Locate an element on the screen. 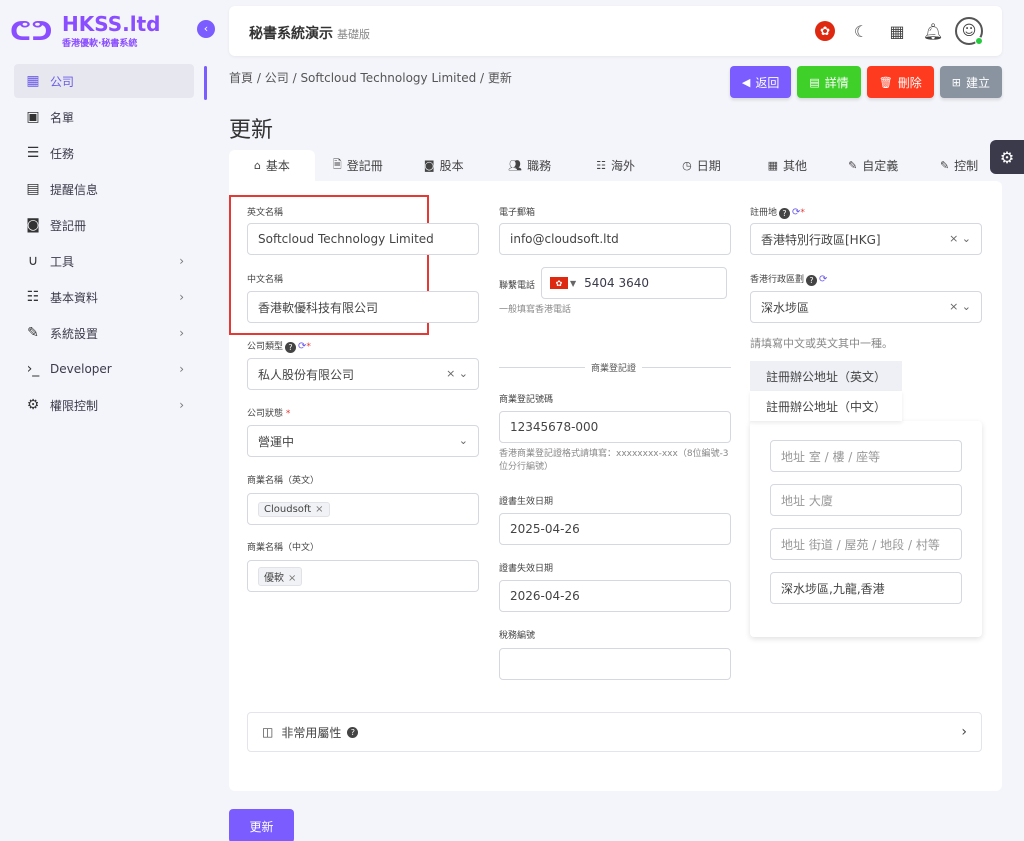  customizer-button: ⚙ is located at coordinates (1007, 157).